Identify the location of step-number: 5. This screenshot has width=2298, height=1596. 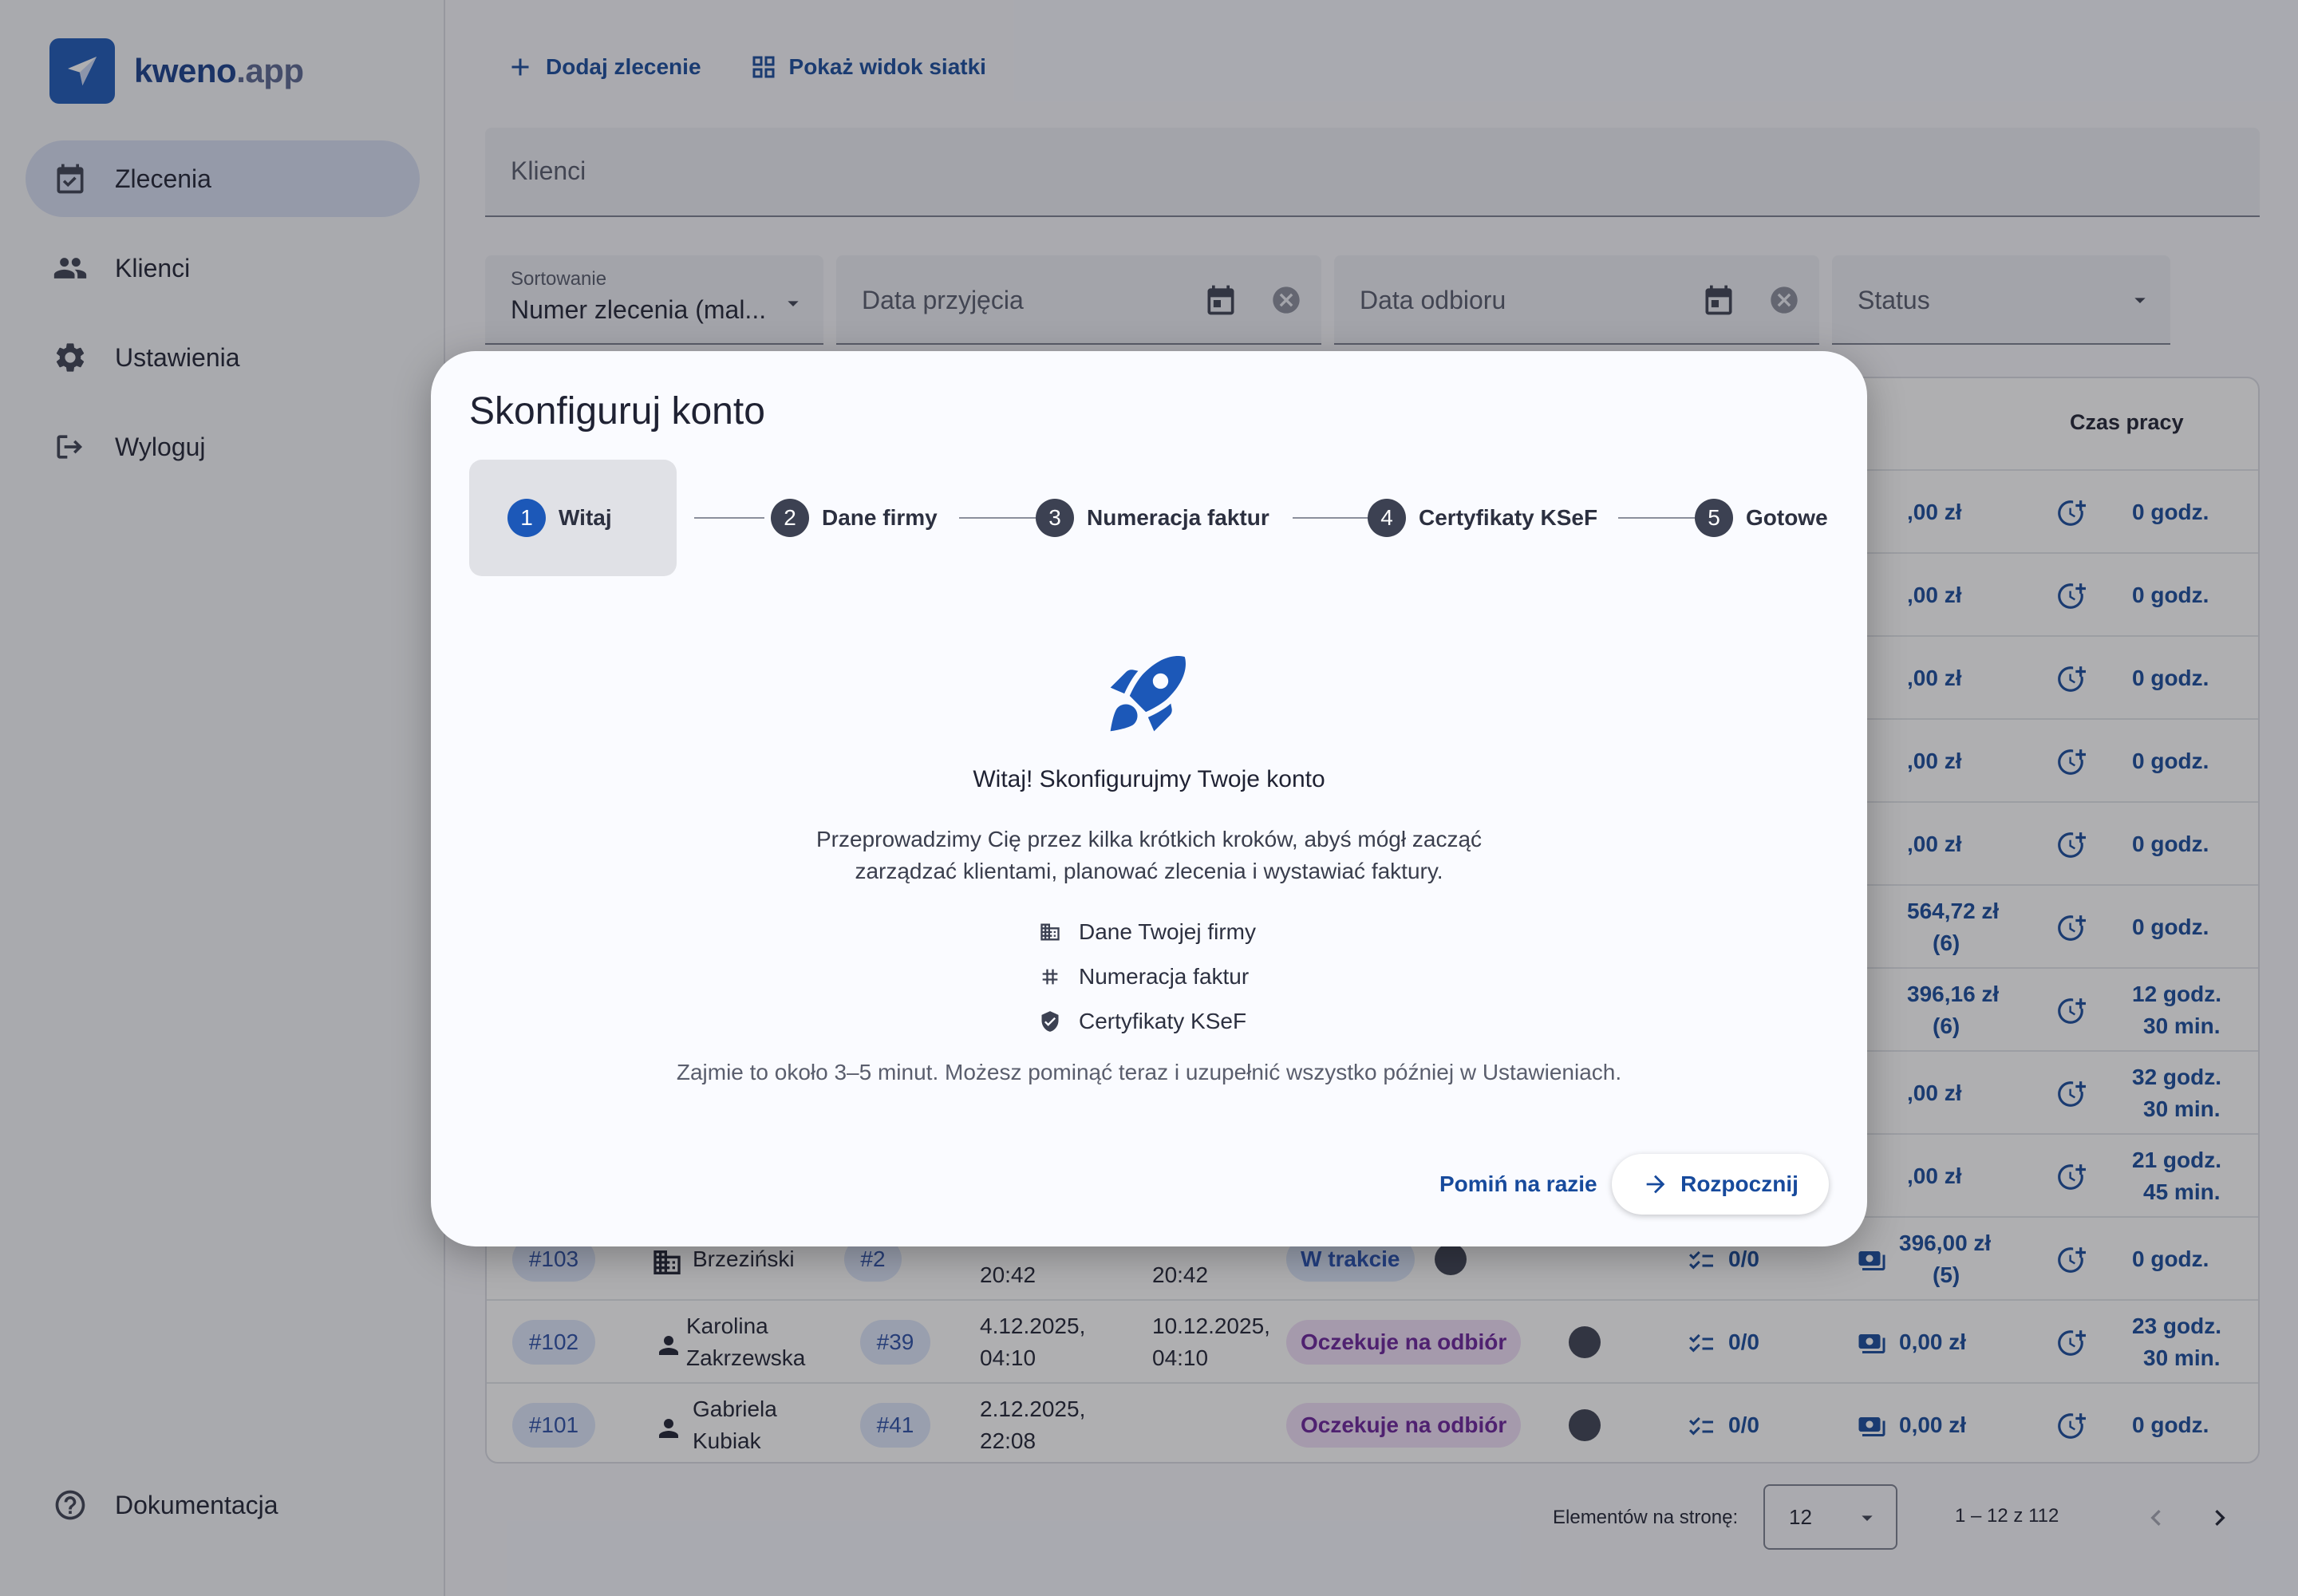
(1714, 518).